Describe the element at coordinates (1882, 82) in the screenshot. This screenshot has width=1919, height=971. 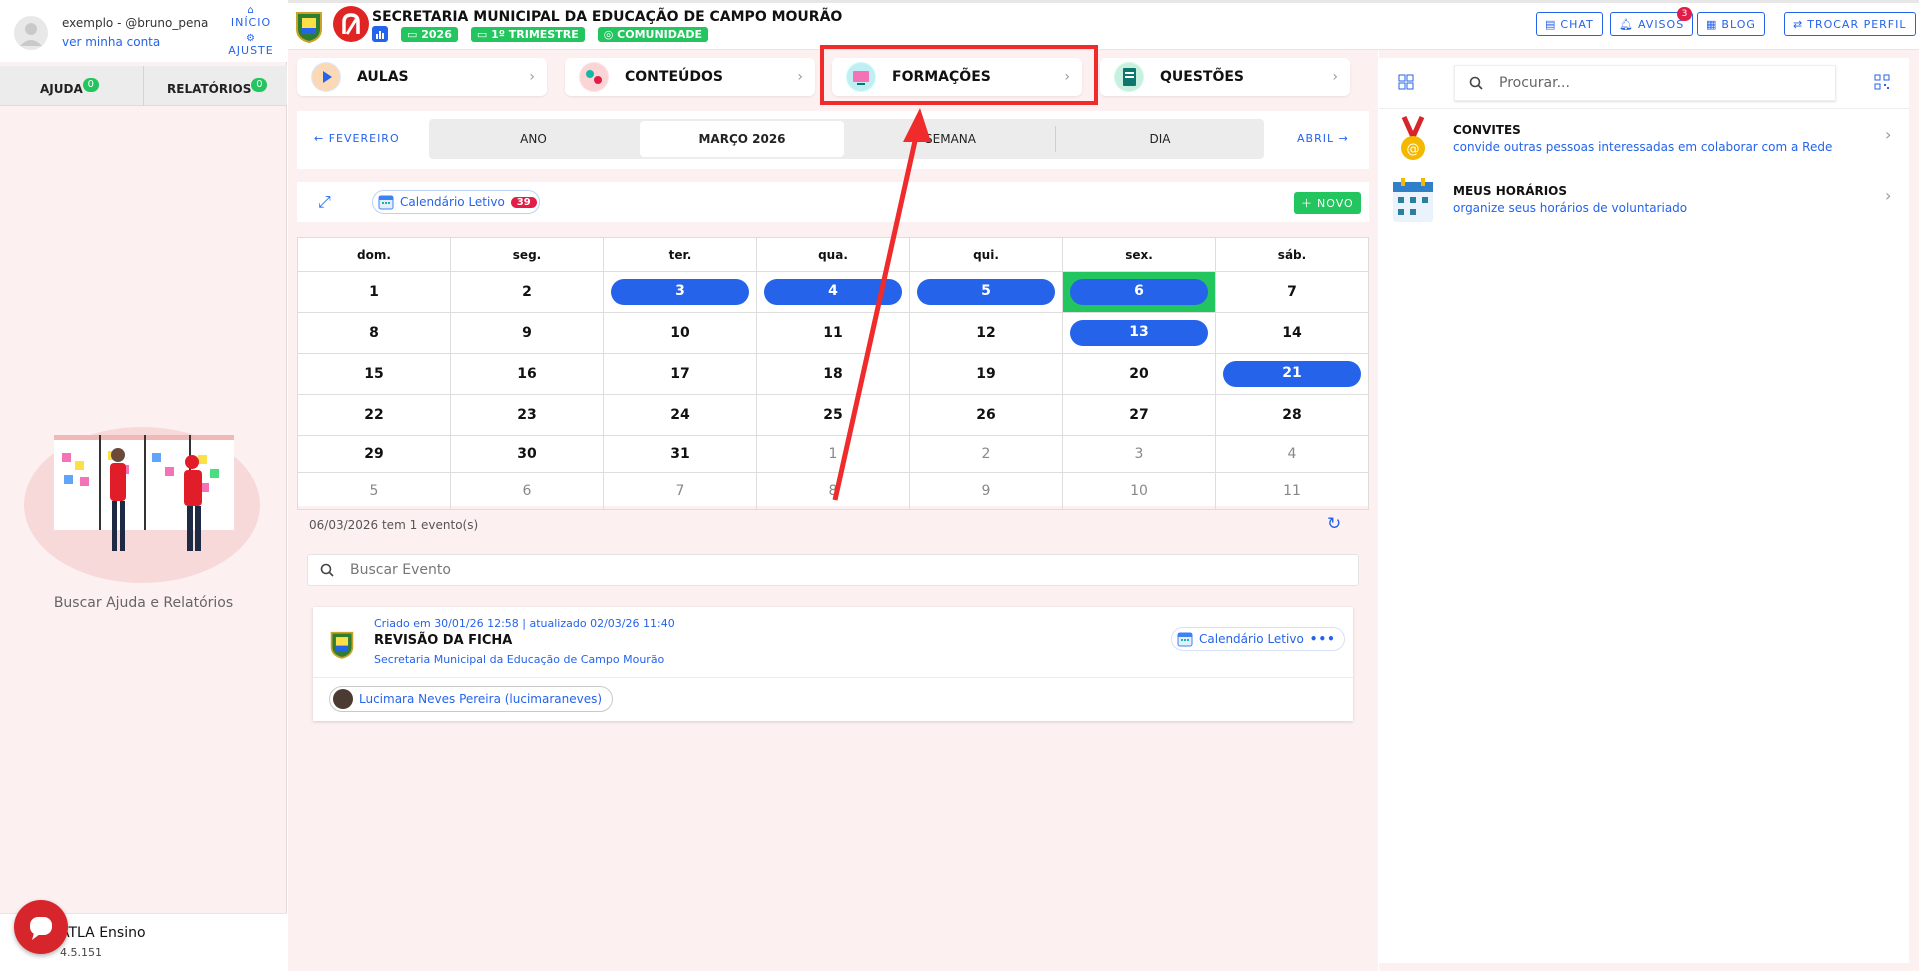
I see `qr-code-icon` at that location.